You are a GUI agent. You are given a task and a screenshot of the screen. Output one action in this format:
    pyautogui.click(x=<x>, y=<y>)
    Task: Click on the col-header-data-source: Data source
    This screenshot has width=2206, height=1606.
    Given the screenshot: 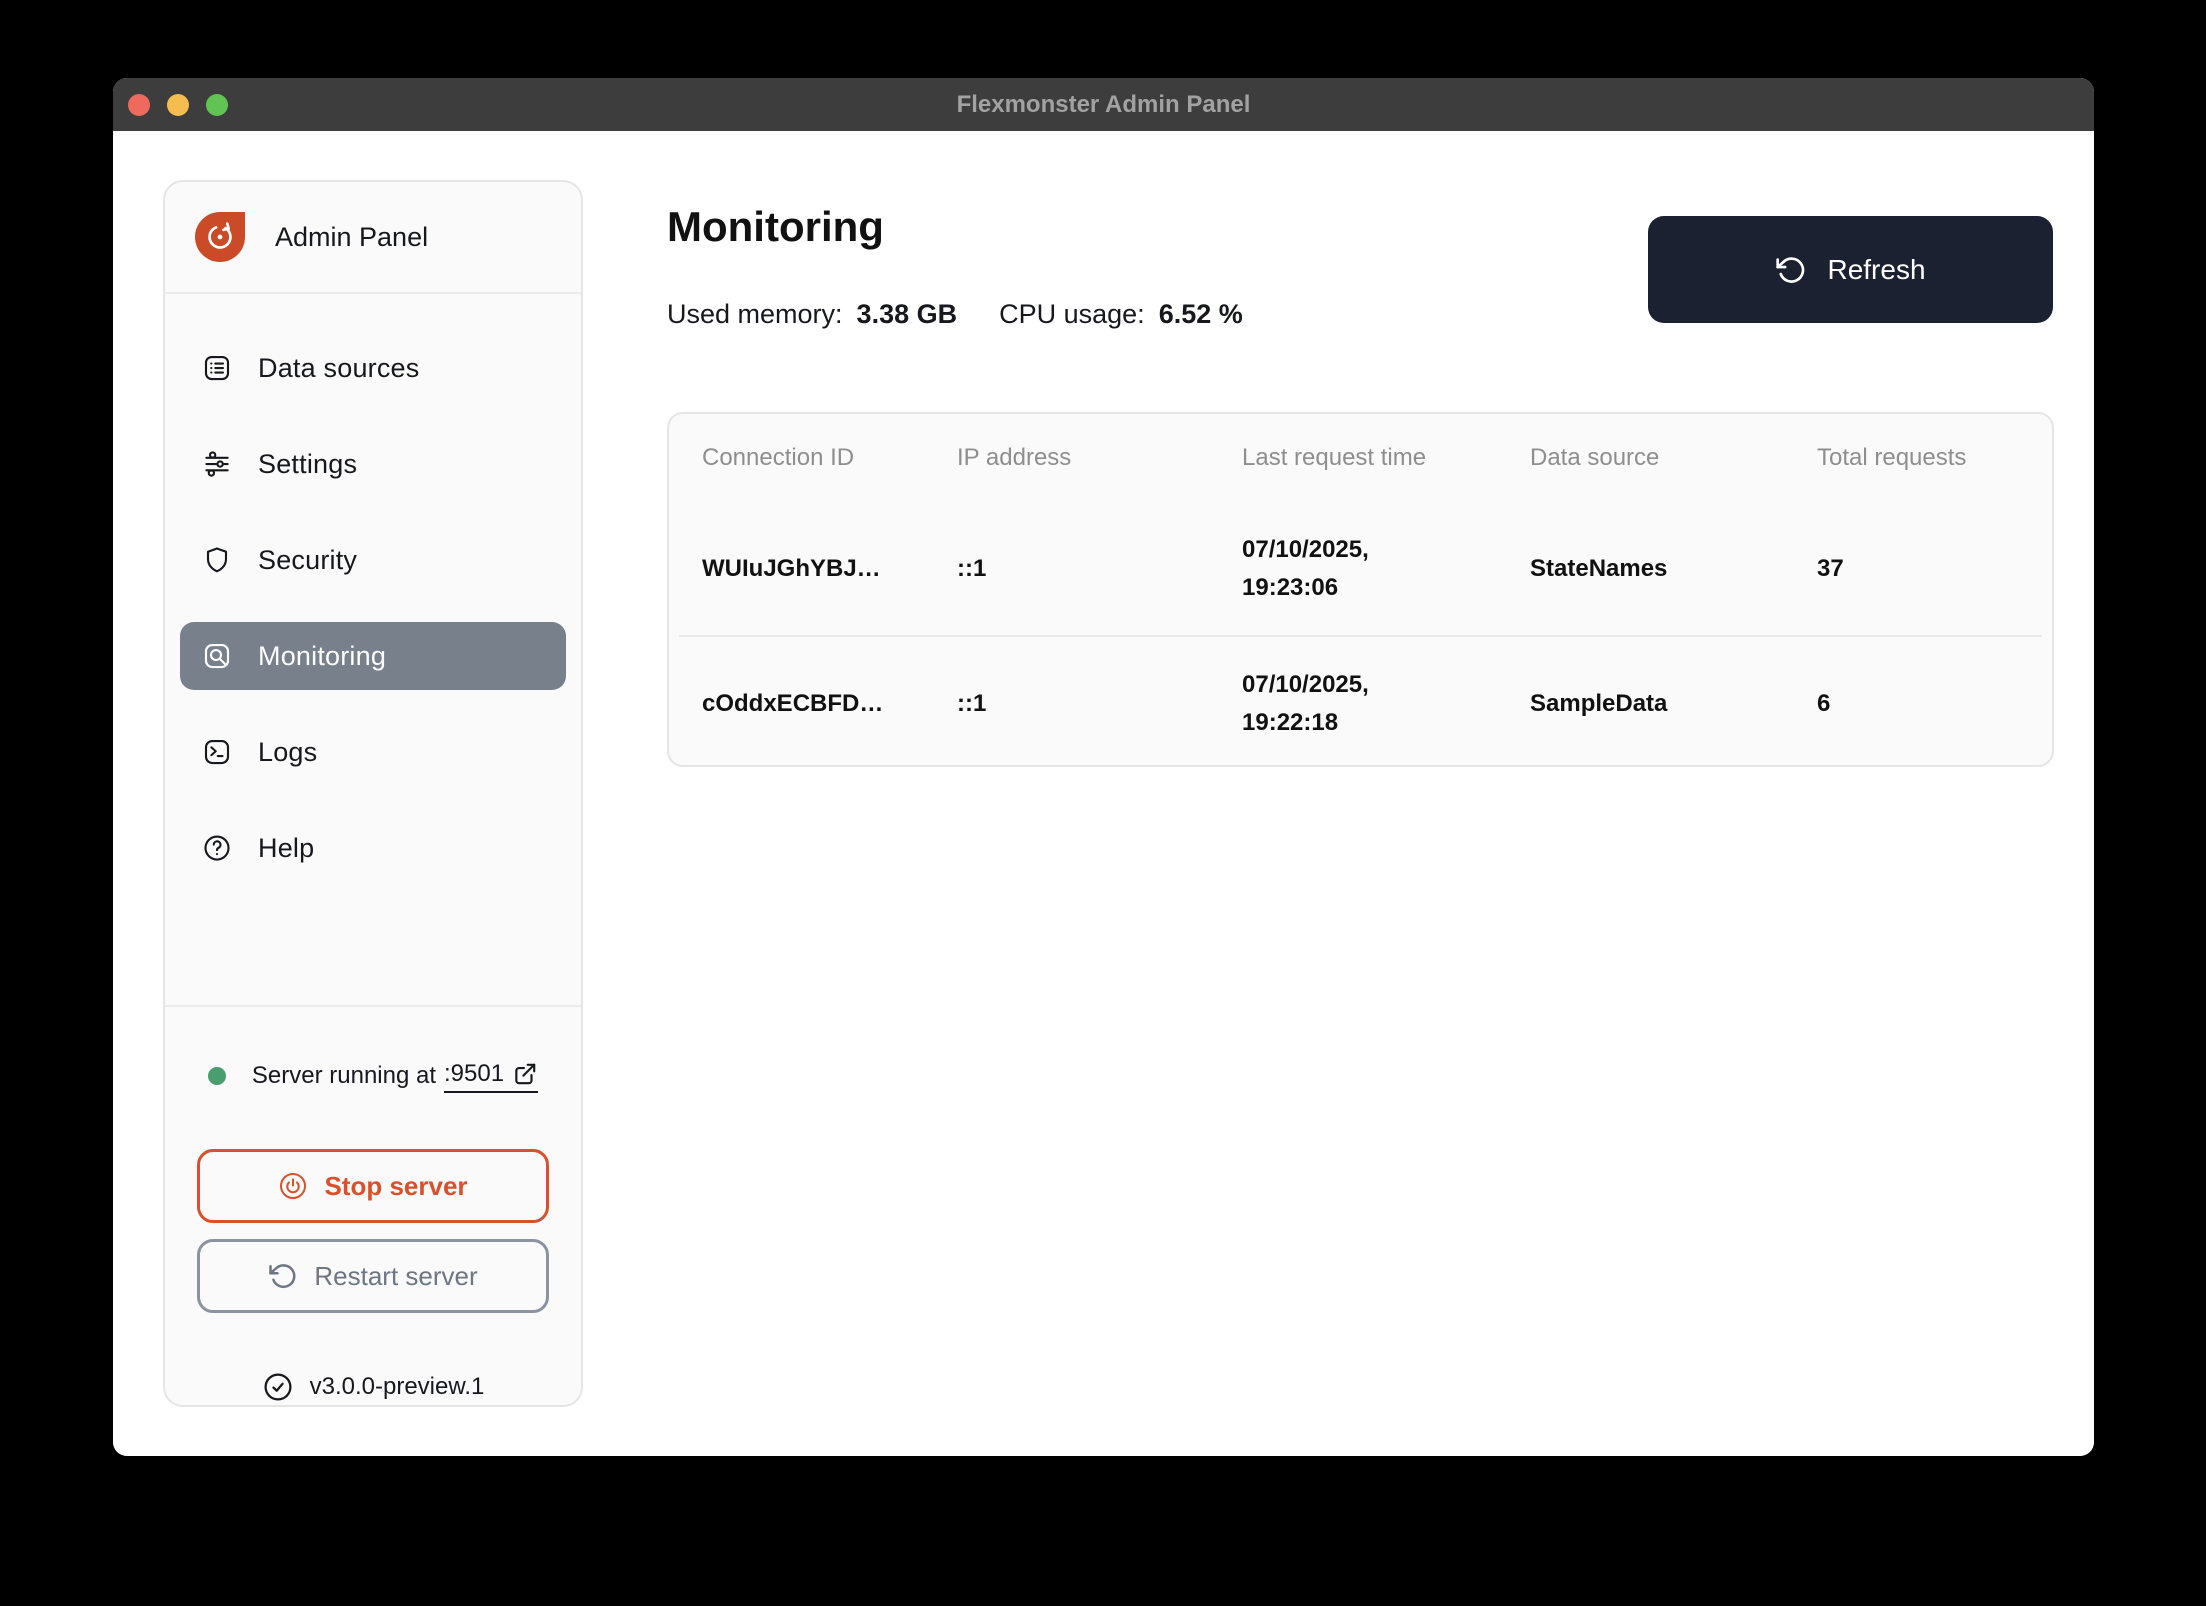 What is the action you would take?
    pyautogui.click(x=1595, y=457)
    